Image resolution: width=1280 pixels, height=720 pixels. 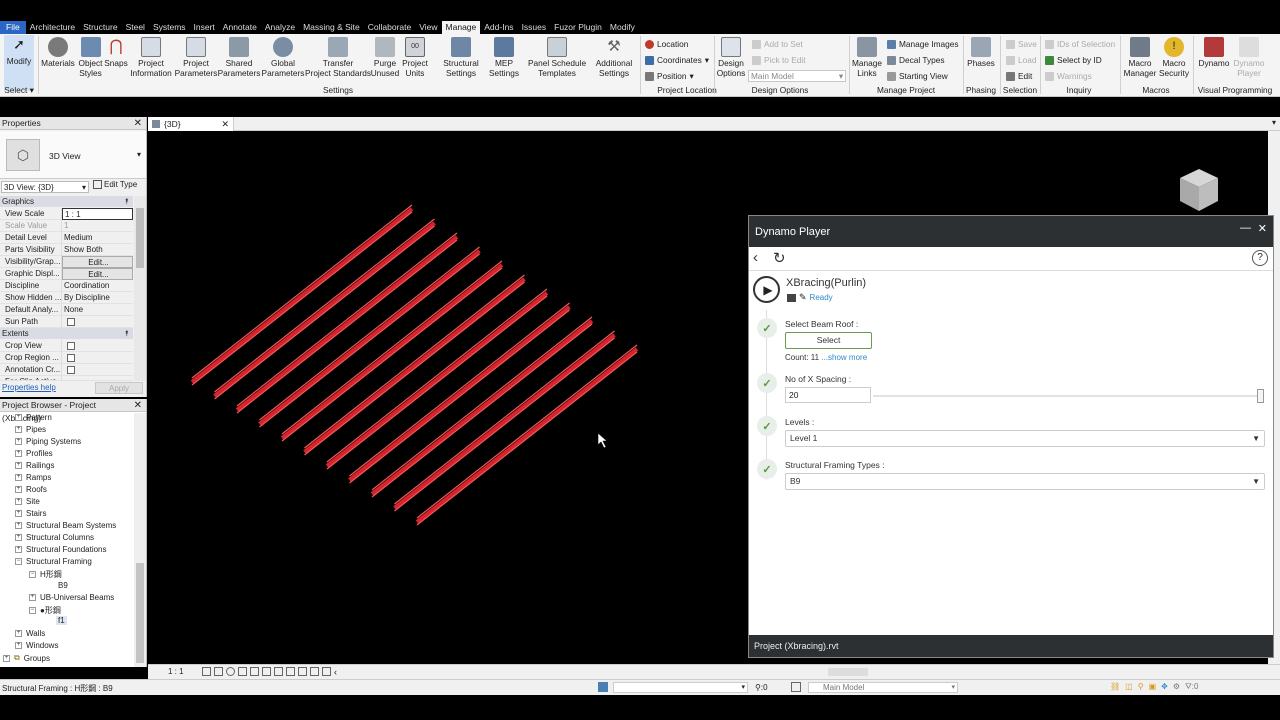 I want to click on x-spacing-input: 20, so click(x=828, y=395).